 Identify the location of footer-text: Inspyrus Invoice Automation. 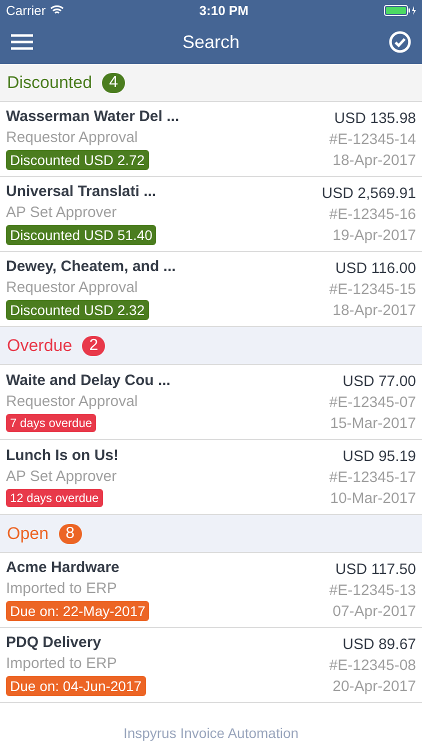
(211, 733).